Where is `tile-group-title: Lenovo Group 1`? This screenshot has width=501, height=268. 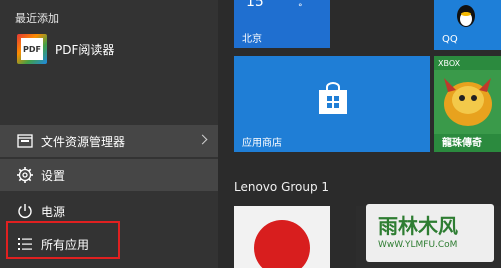
tile-group-title: Lenovo Group 1 is located at coordinates (282, 187).